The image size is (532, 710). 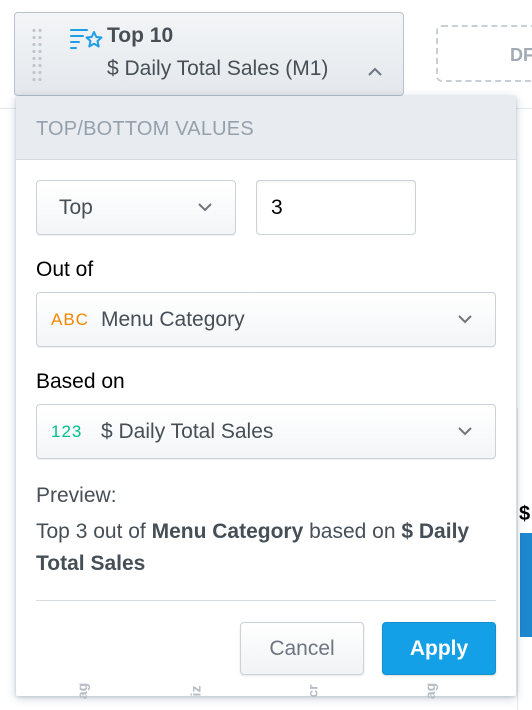 I want to click on axis-tick-label: cr, so click(x=312, y=691).